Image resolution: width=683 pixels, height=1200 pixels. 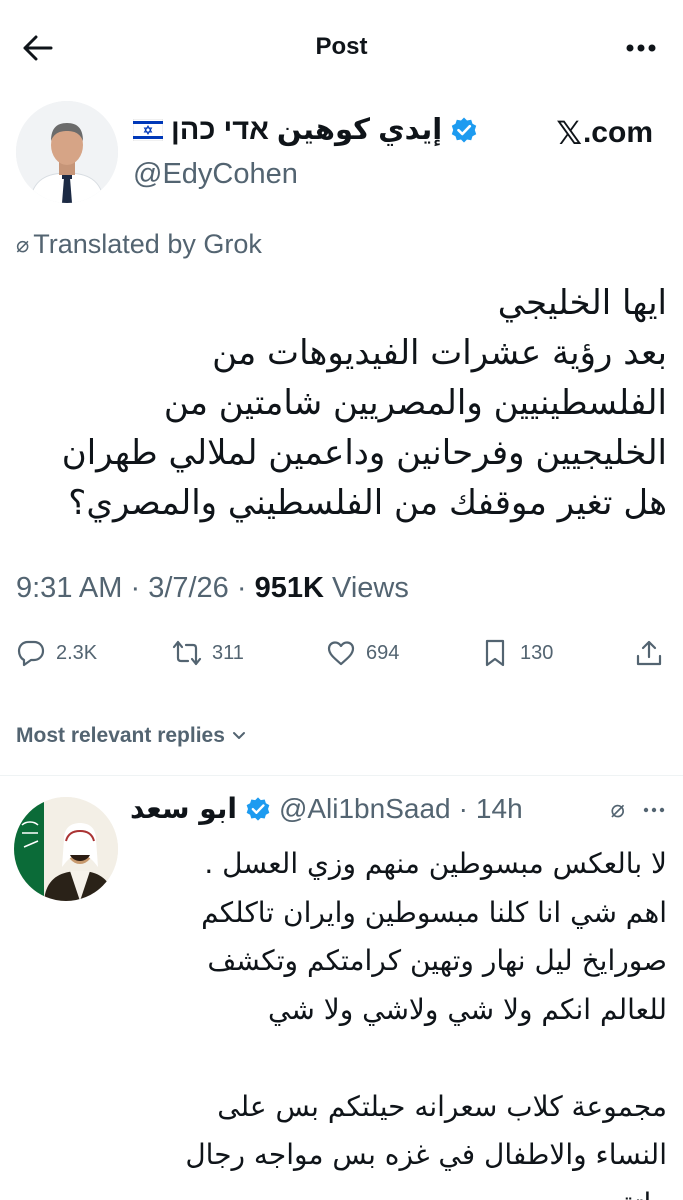 I want to click on views-label: Views, so click(x=370, y=588).